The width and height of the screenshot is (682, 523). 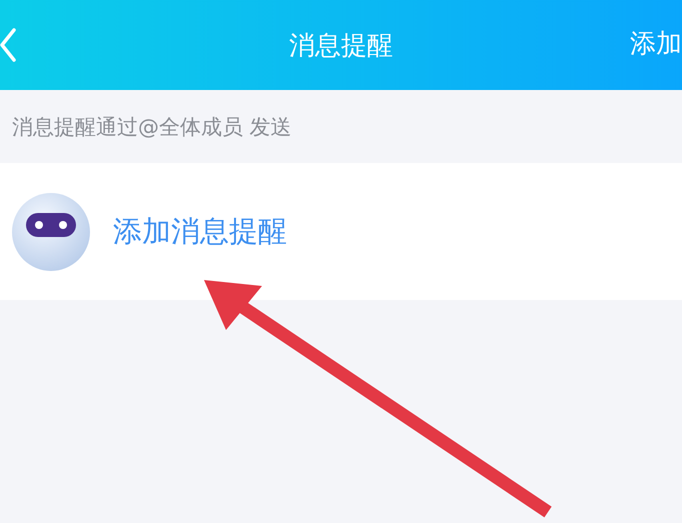 I want to click on hint-text: 消息提醒通过@全体成员 发送, so click(x=152, y=127).